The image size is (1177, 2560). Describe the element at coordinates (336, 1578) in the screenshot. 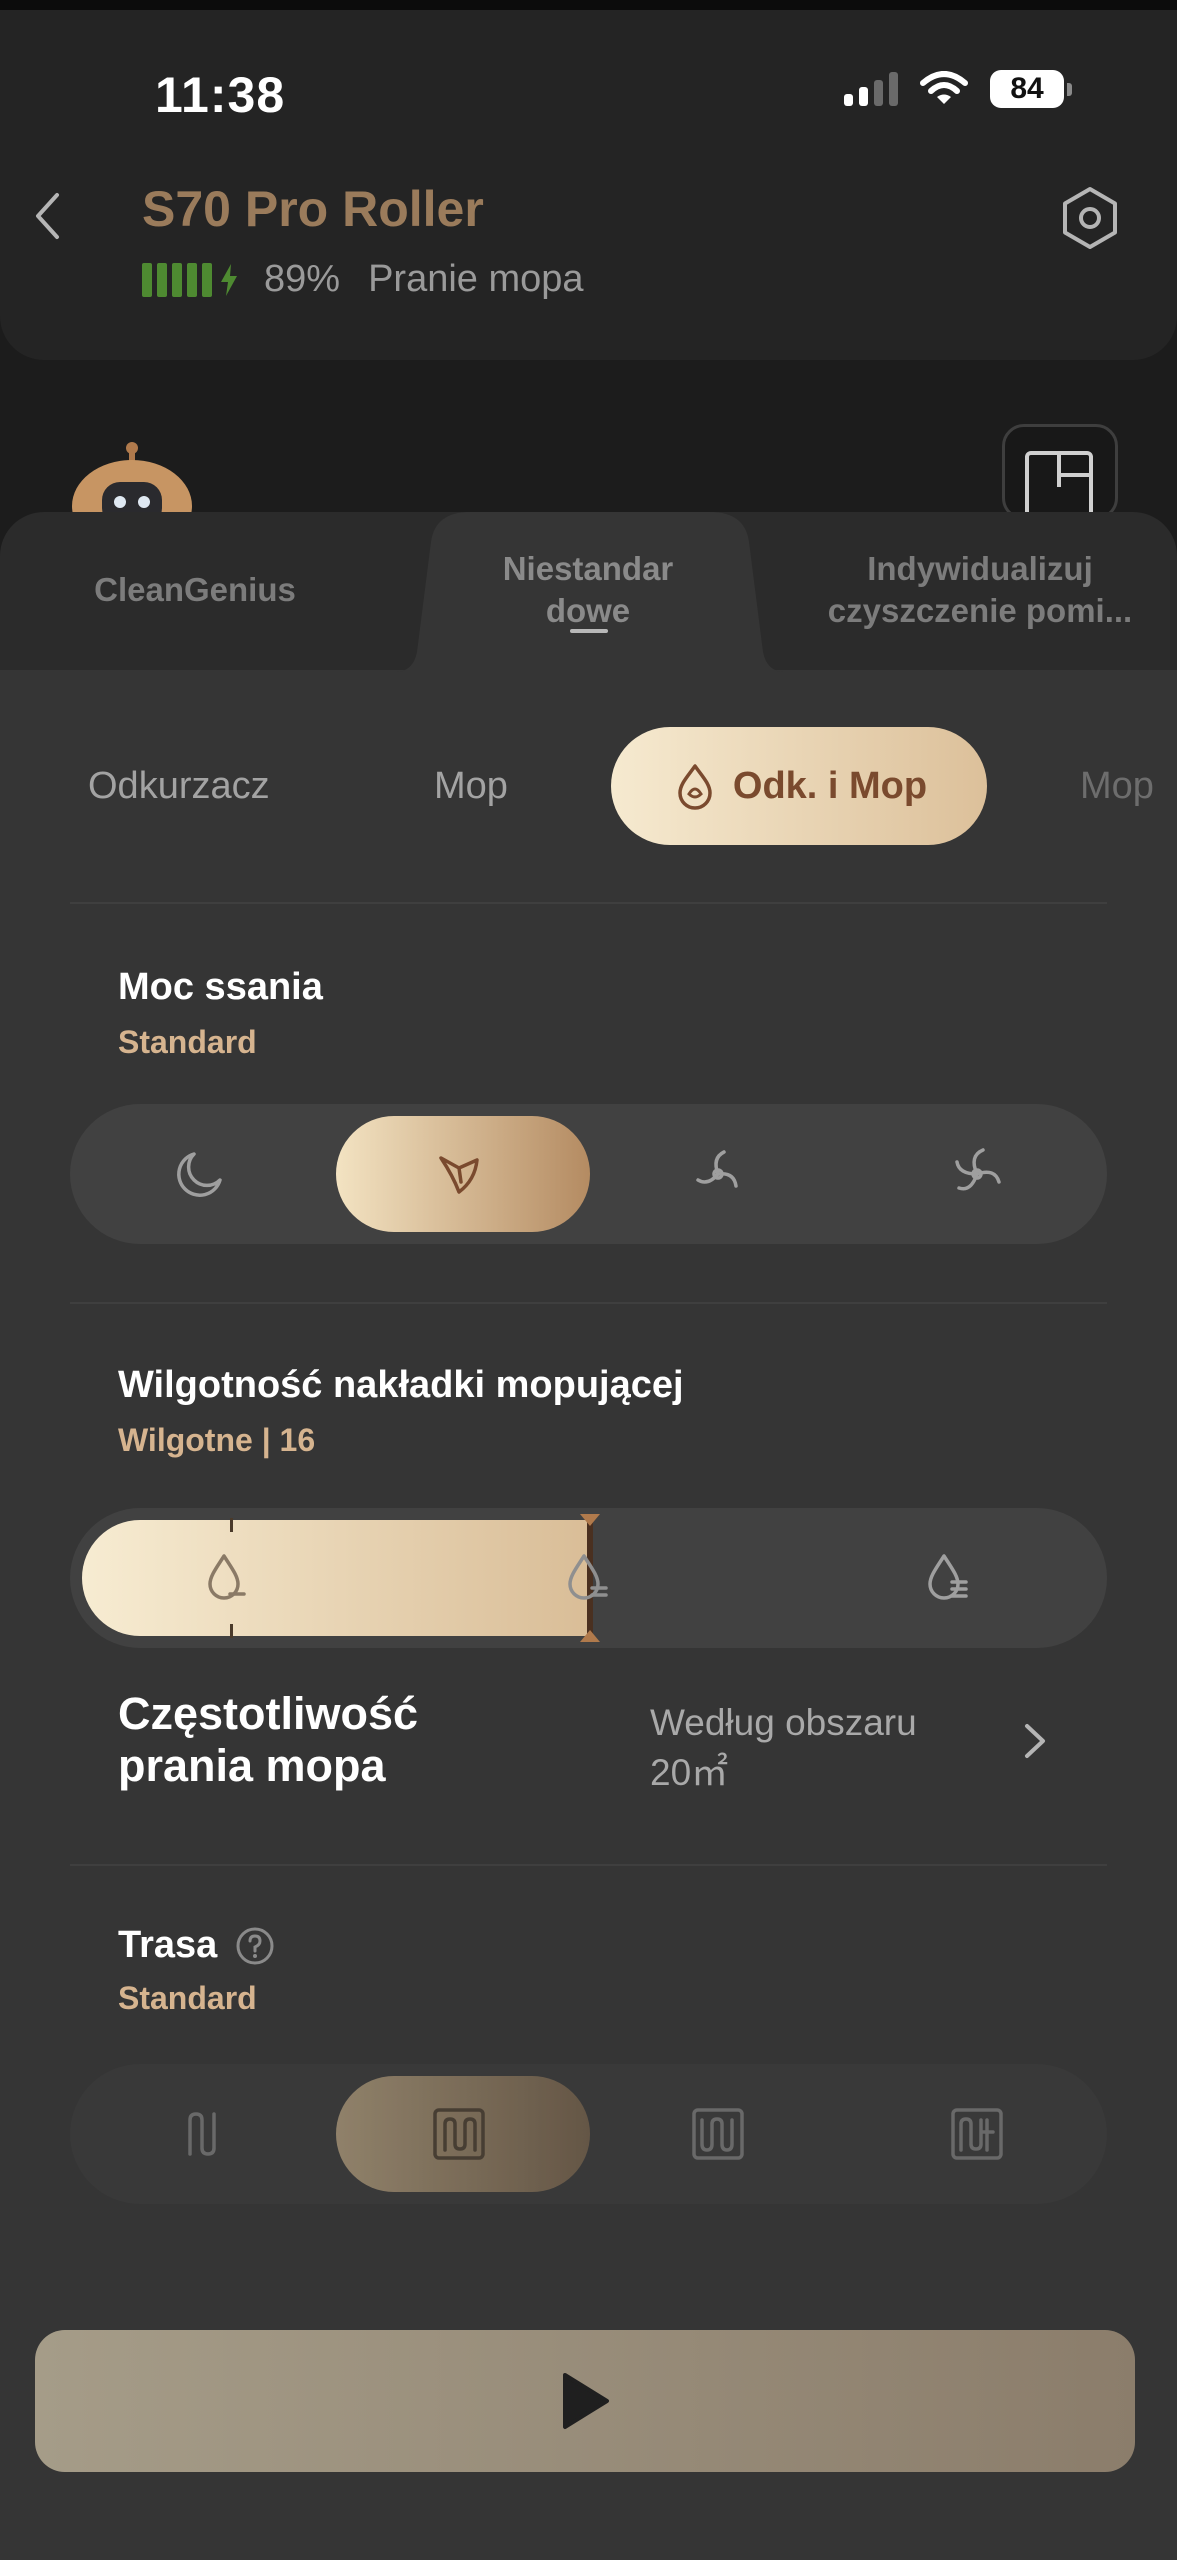

I see `mop-humidity-fill` at that location.